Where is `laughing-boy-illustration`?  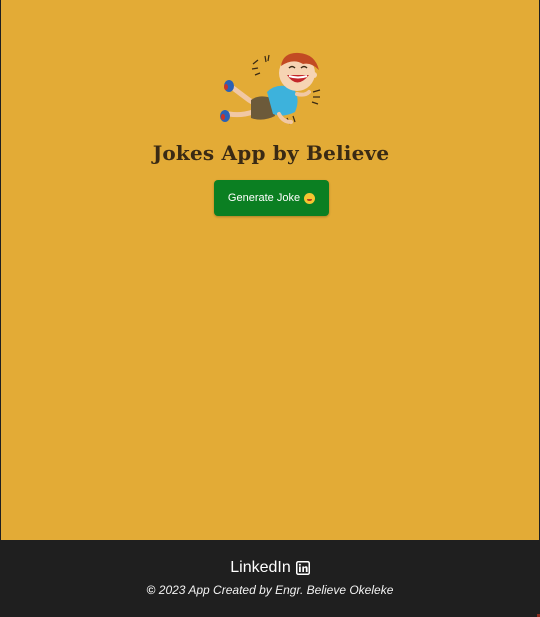 laughing-boy-illustration is located at coordinates (270, 88).